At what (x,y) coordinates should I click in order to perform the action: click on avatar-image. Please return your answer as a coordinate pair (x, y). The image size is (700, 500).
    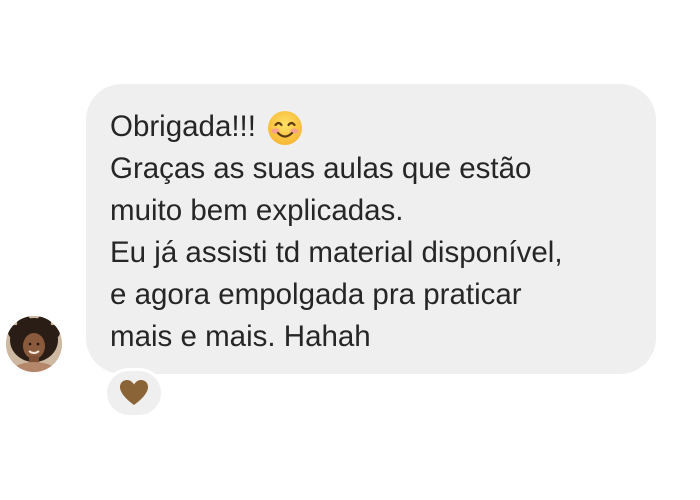
    Looking at the image, I should click on (34, 344).